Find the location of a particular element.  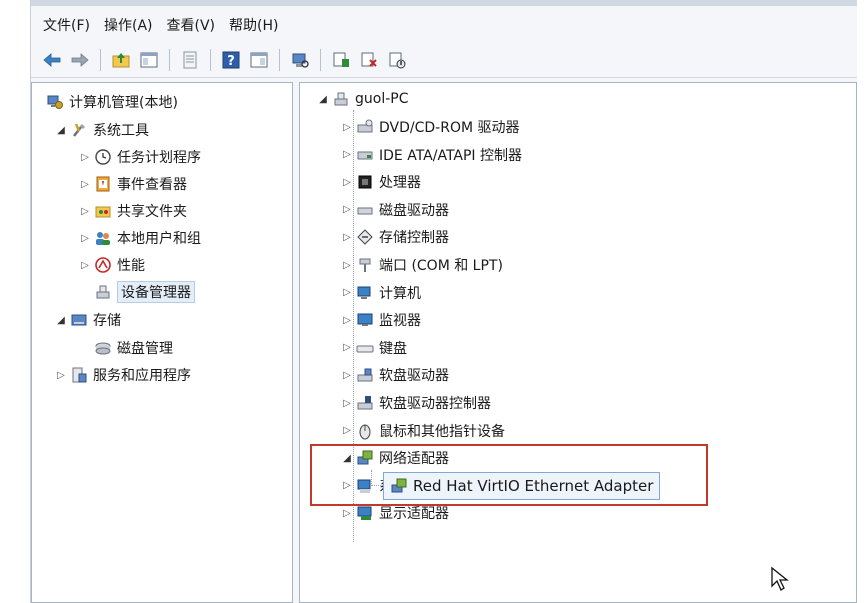

clock-icon is located at coordinates (103, 157).